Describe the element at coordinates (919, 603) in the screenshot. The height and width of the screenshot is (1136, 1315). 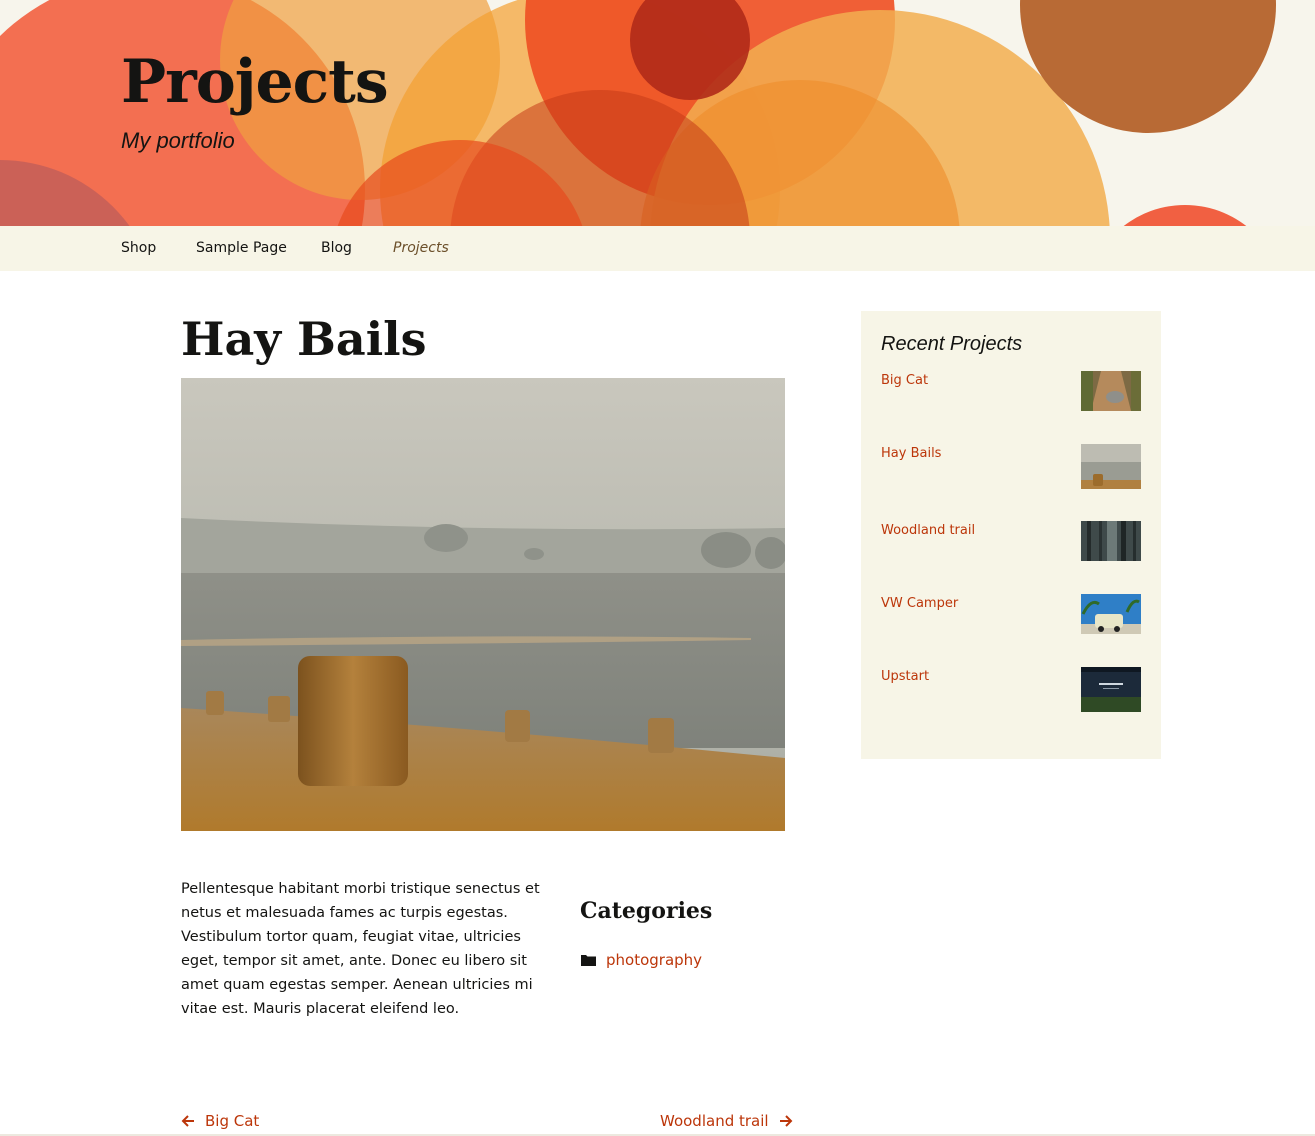
I see `recent-project-link-vw-camper: VW Camper` at that location.